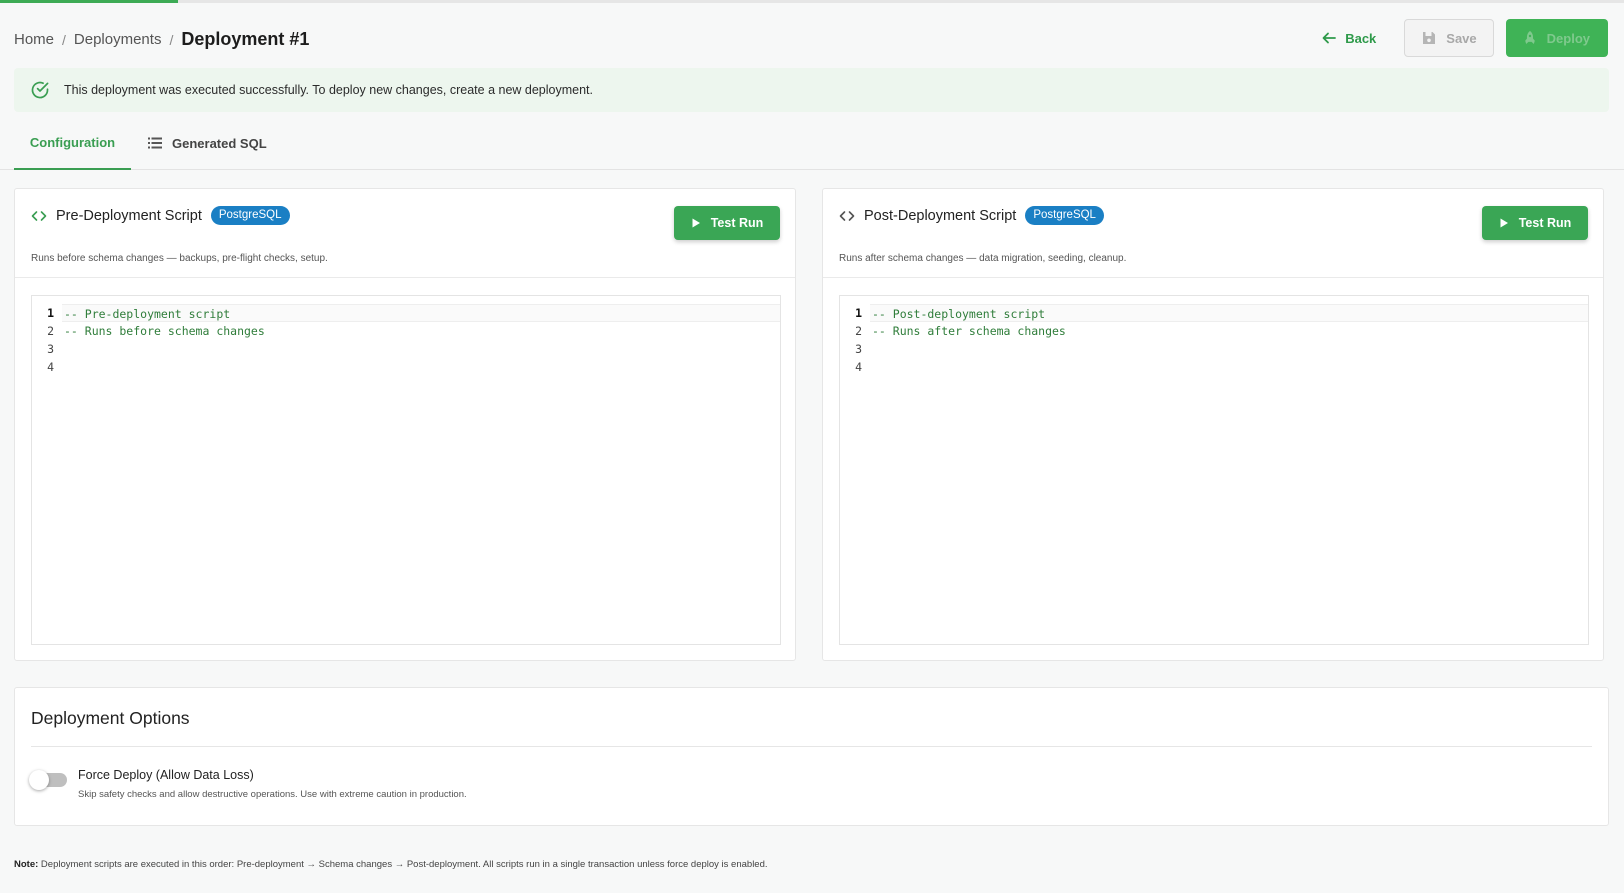 The width and height of the screenshot is (1624, 893). Describe the element at coordinates (1329, 38) in the screenshot. I see `arrow-left-icon` at that location.